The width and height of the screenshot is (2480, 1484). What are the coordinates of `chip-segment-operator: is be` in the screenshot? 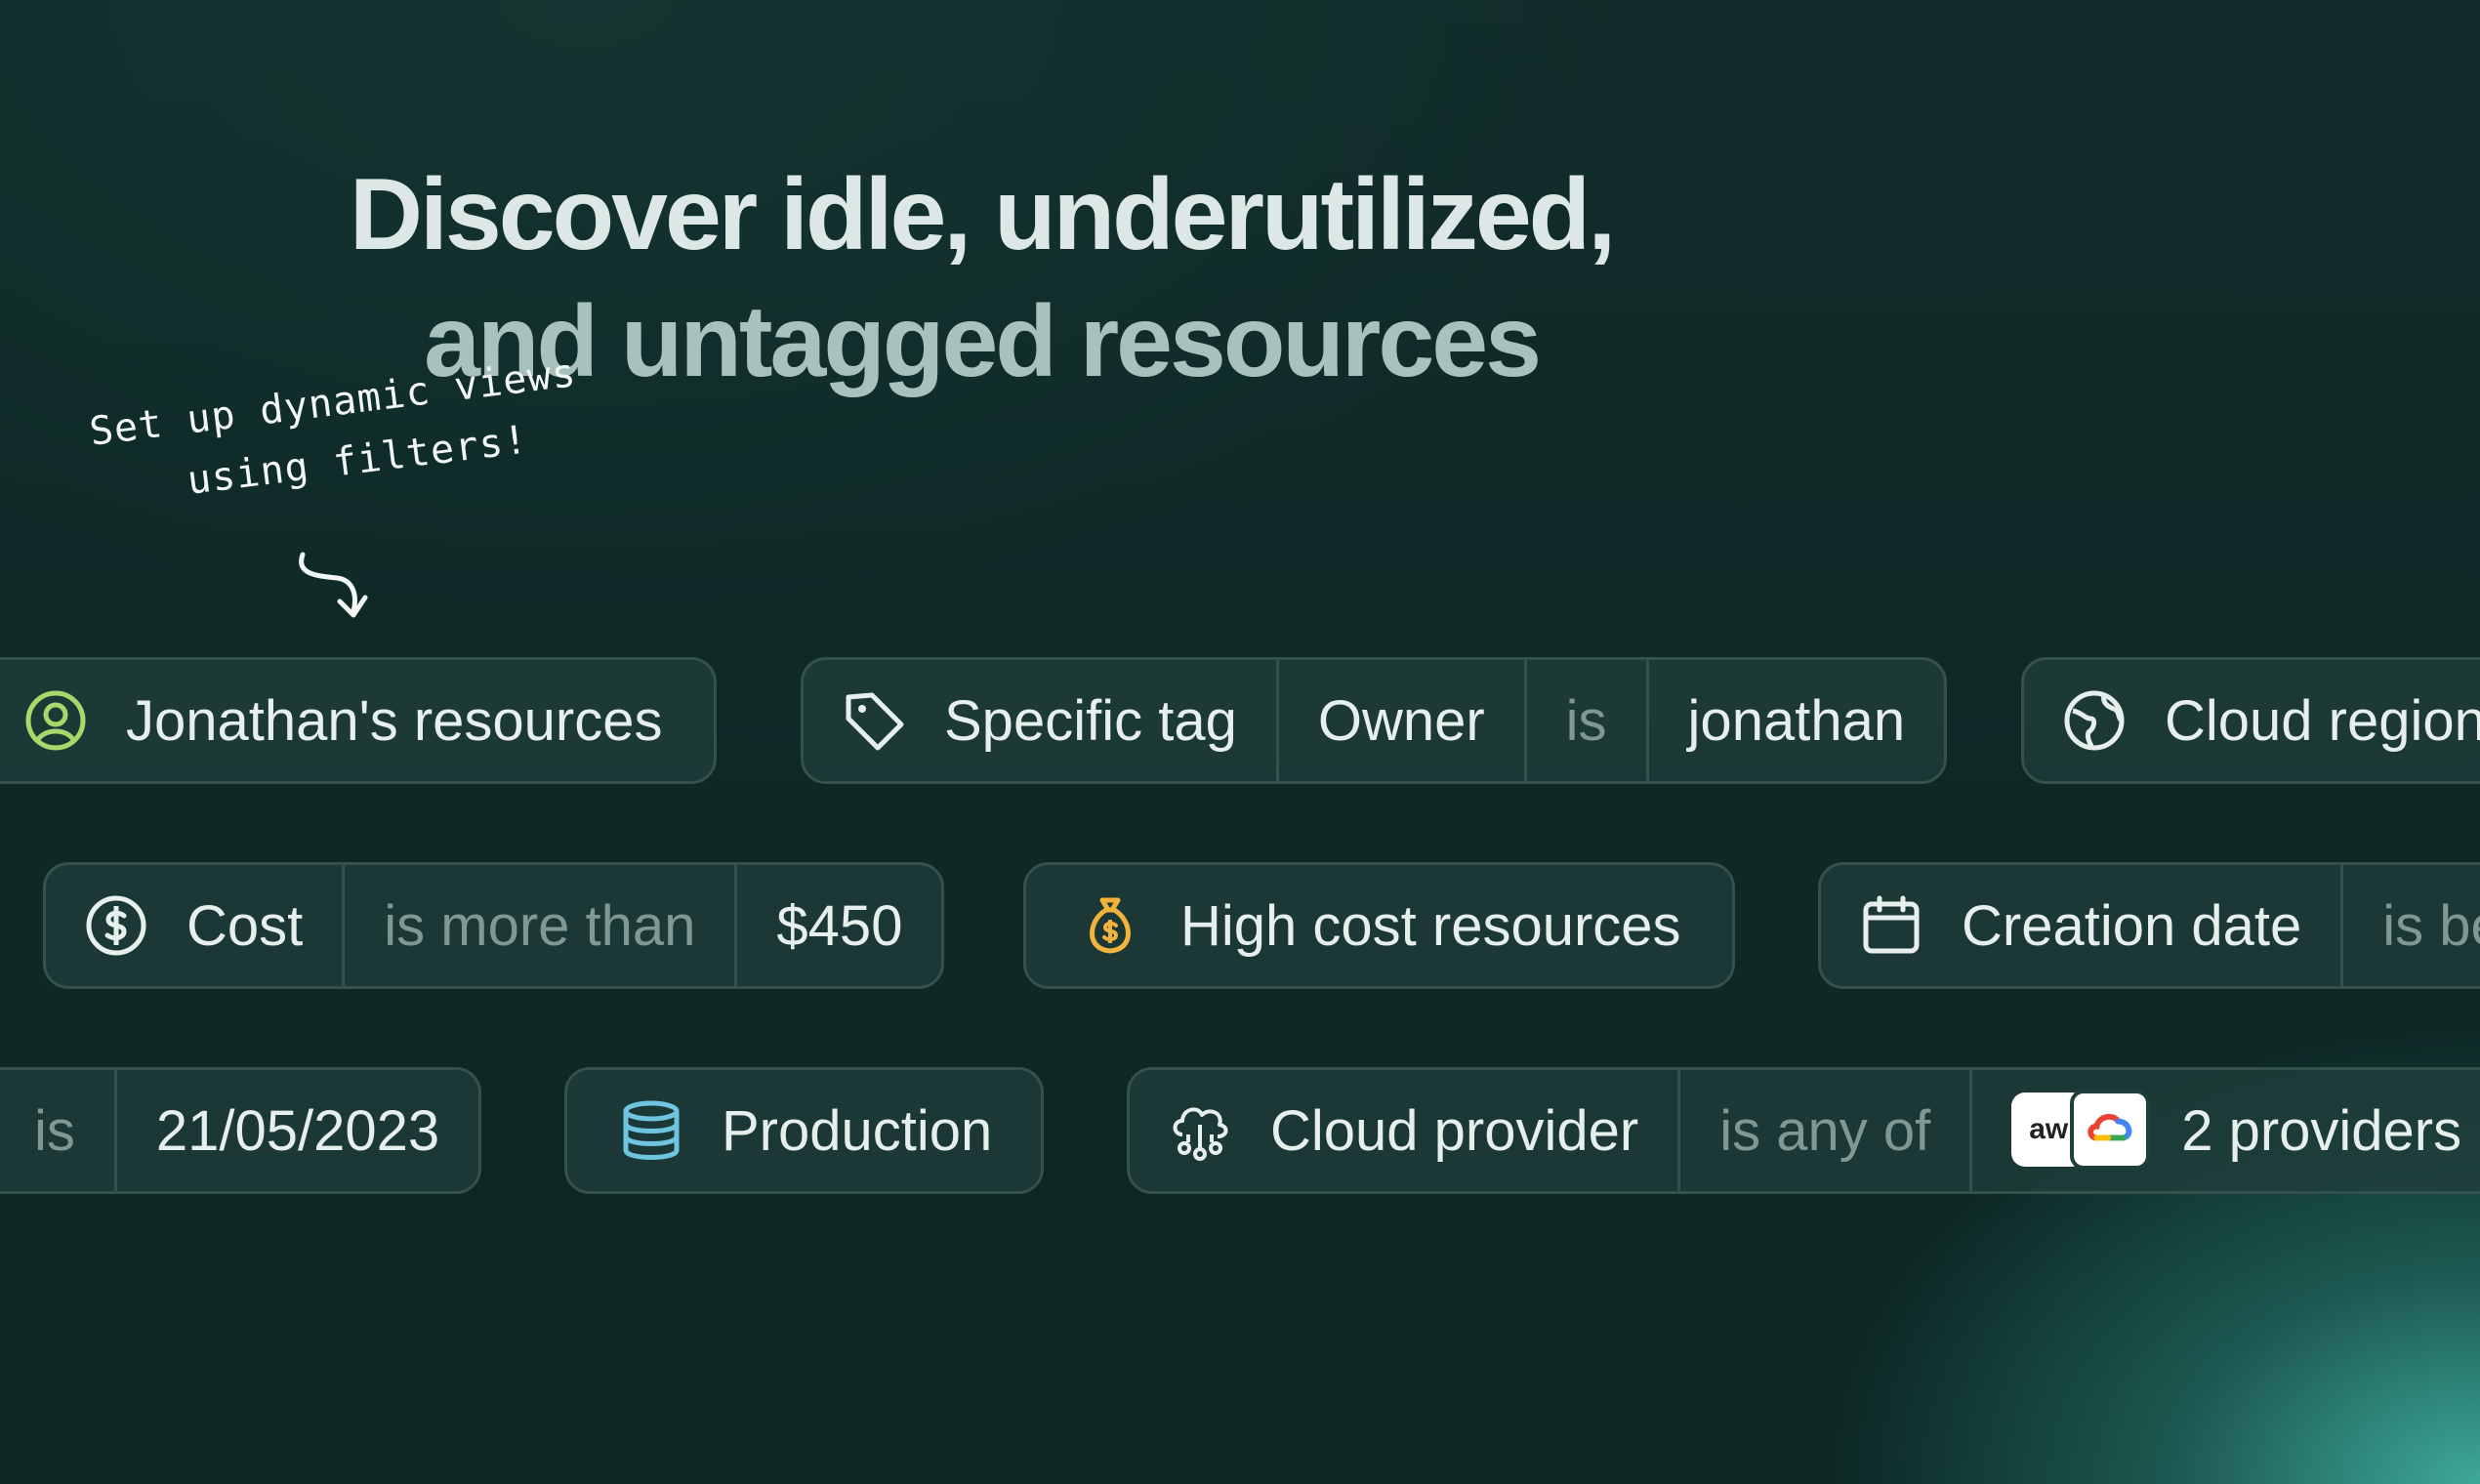 It's located at (2410, 926).